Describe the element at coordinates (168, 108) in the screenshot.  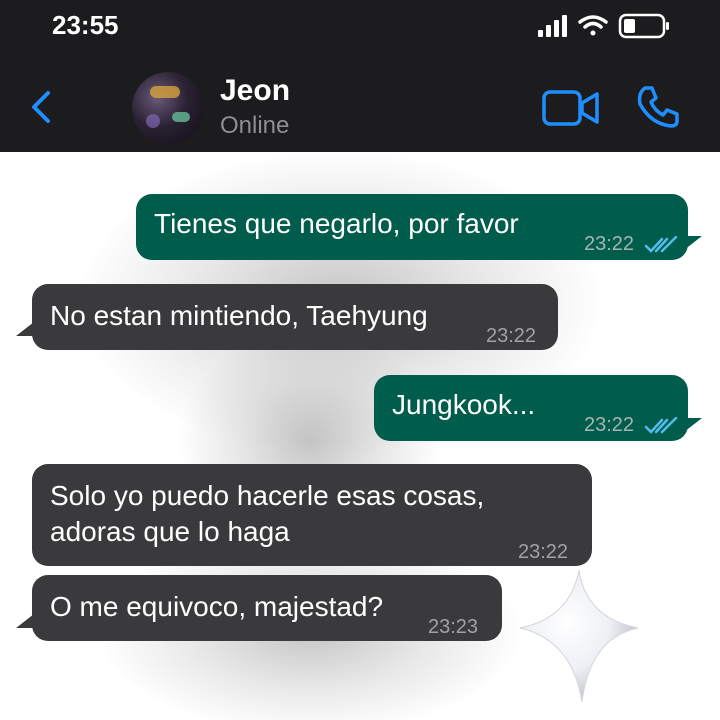
I see `contact-avatar` at that location.